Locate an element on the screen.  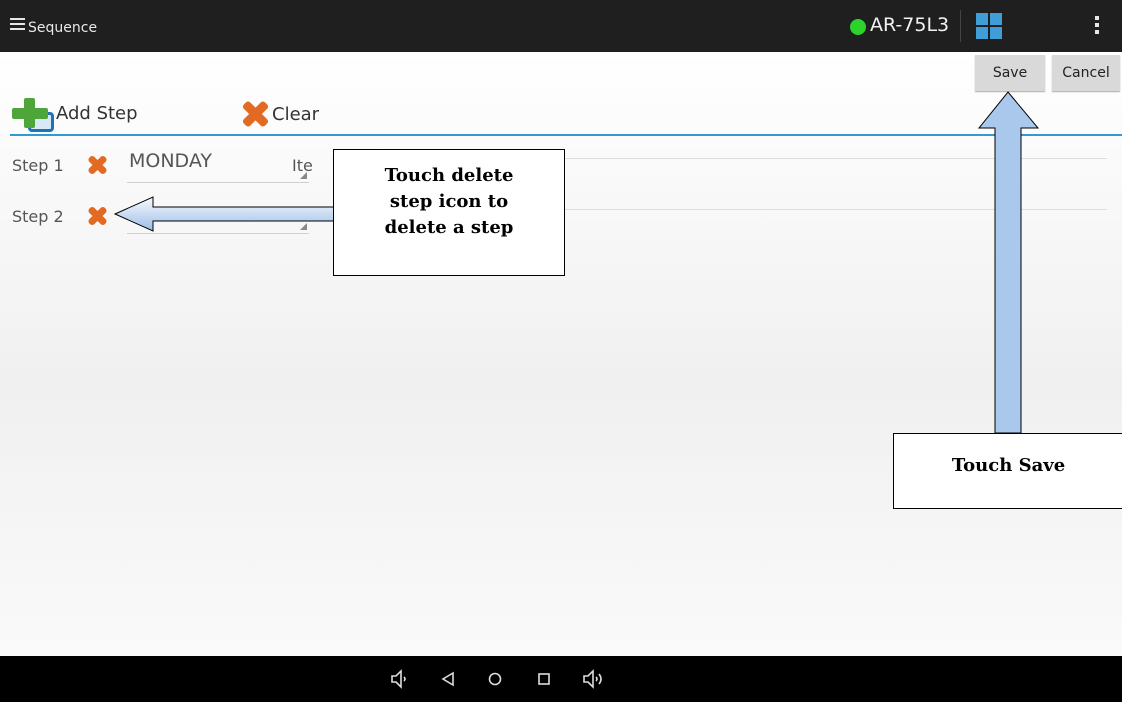
back-icon is located at coordinates (448, 679).